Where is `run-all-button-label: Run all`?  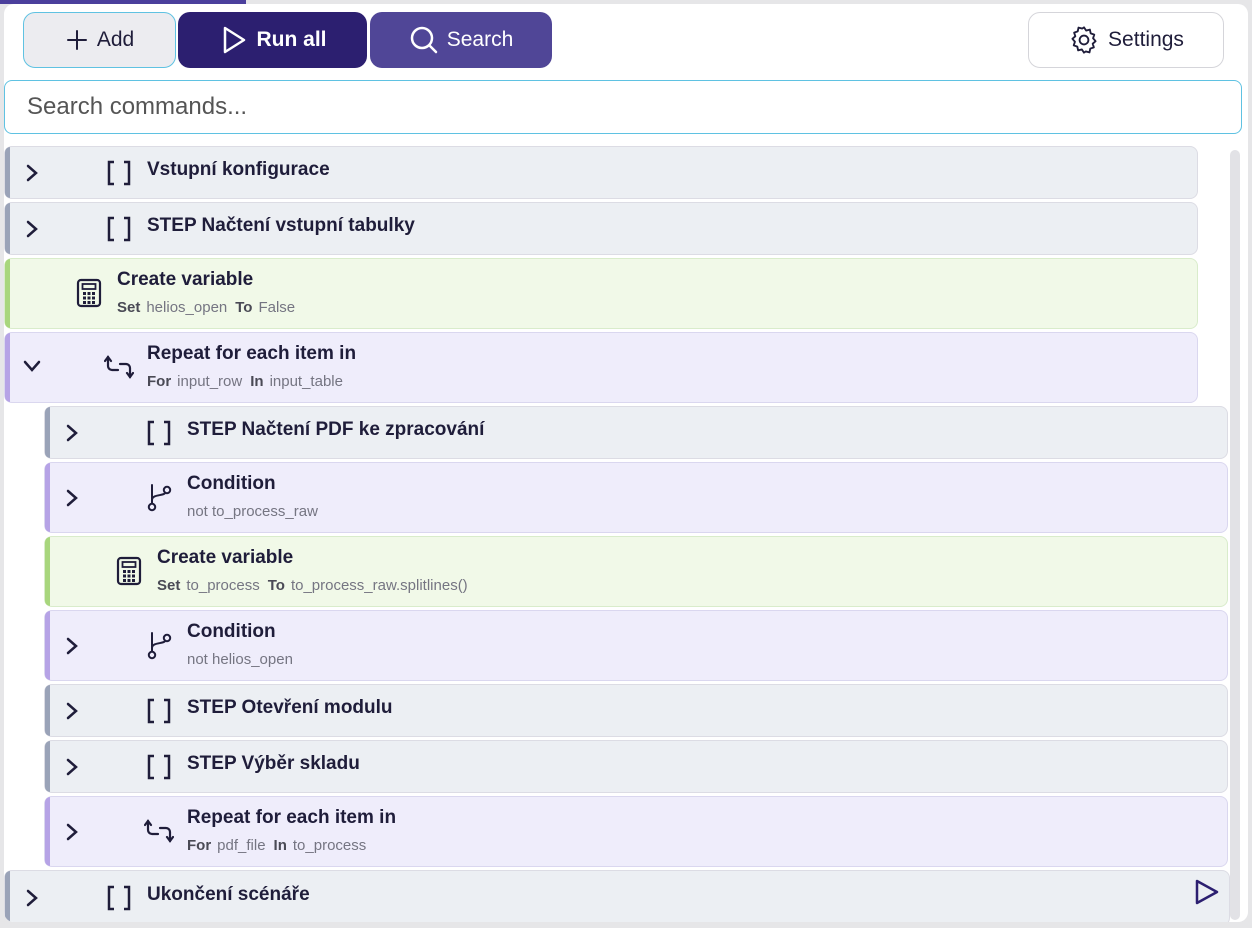 run-all-button-label: Run all is located at coordinates (291, 39).